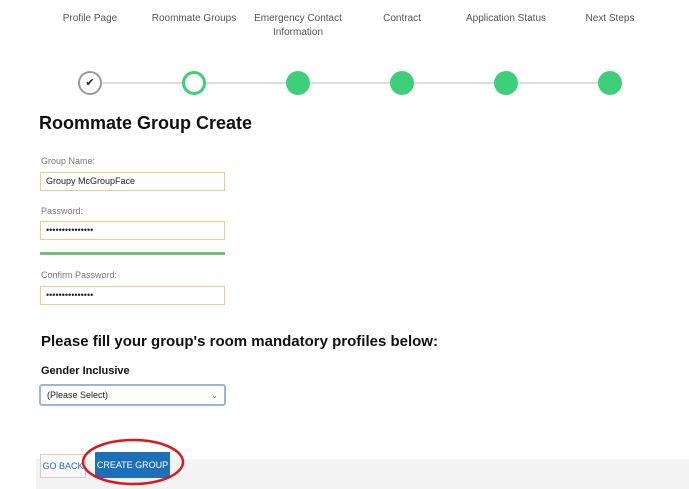 This screenshot has width=689, height=489. I want to click on step-label-profile-page: Profile Page, so click(90, 19).